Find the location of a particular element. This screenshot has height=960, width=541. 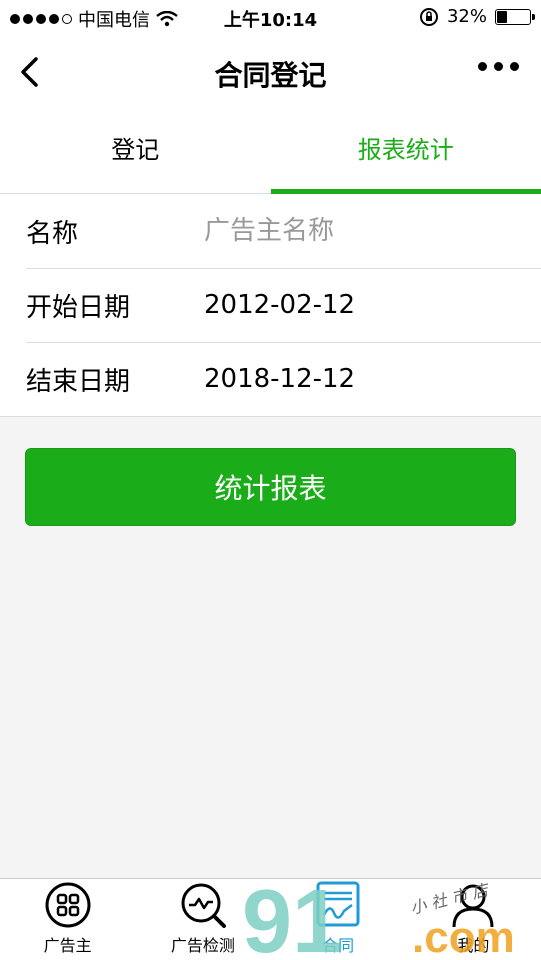

tabbar-item-detection: 广告检测 is located at coordinates (202, 919).